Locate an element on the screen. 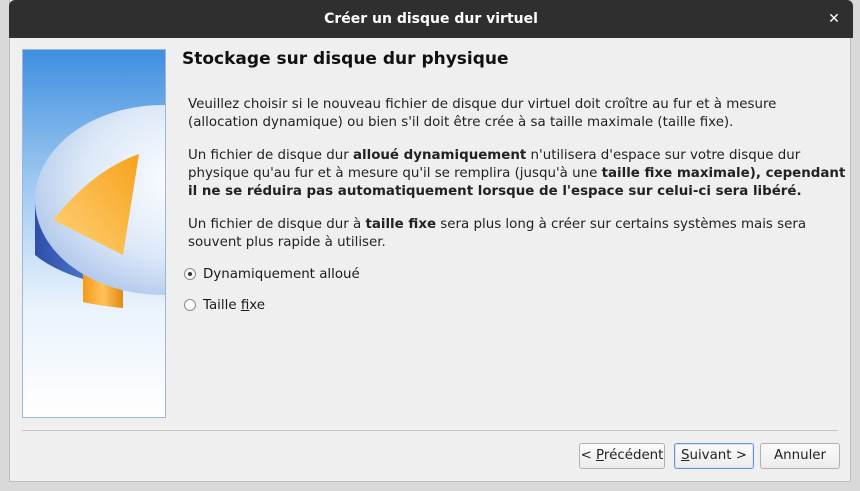 This screenshot has height=491, width=860. window-title: Créer un disque dur virtuel is located at coordinates (431, 19).